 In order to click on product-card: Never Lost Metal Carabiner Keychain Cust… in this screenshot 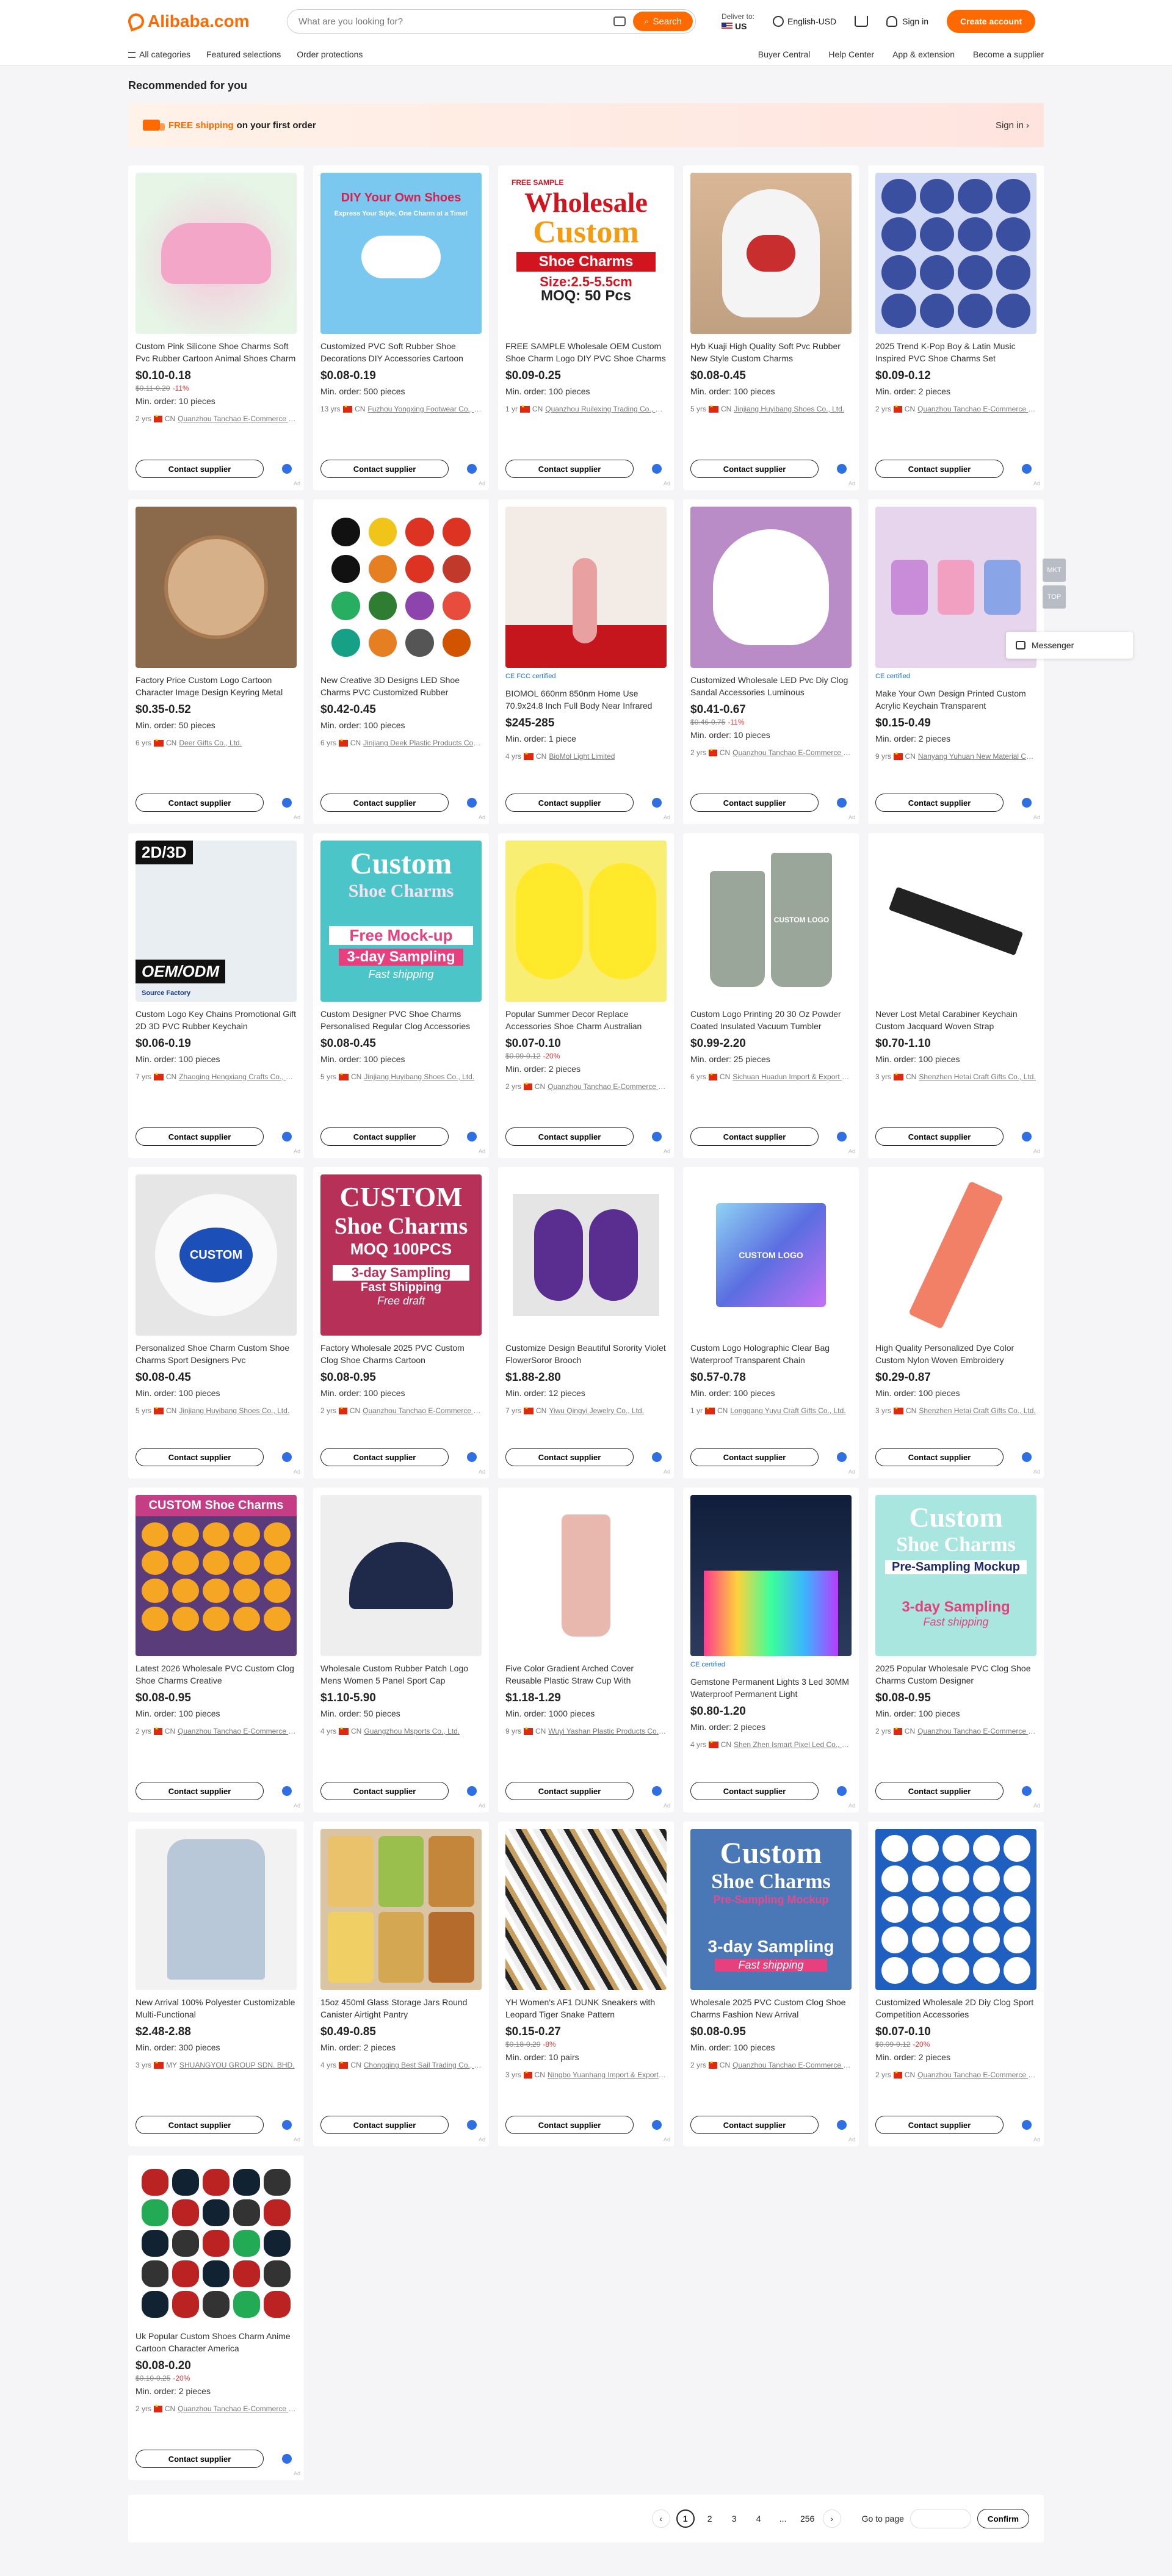, I will do `click(956, 995)`.